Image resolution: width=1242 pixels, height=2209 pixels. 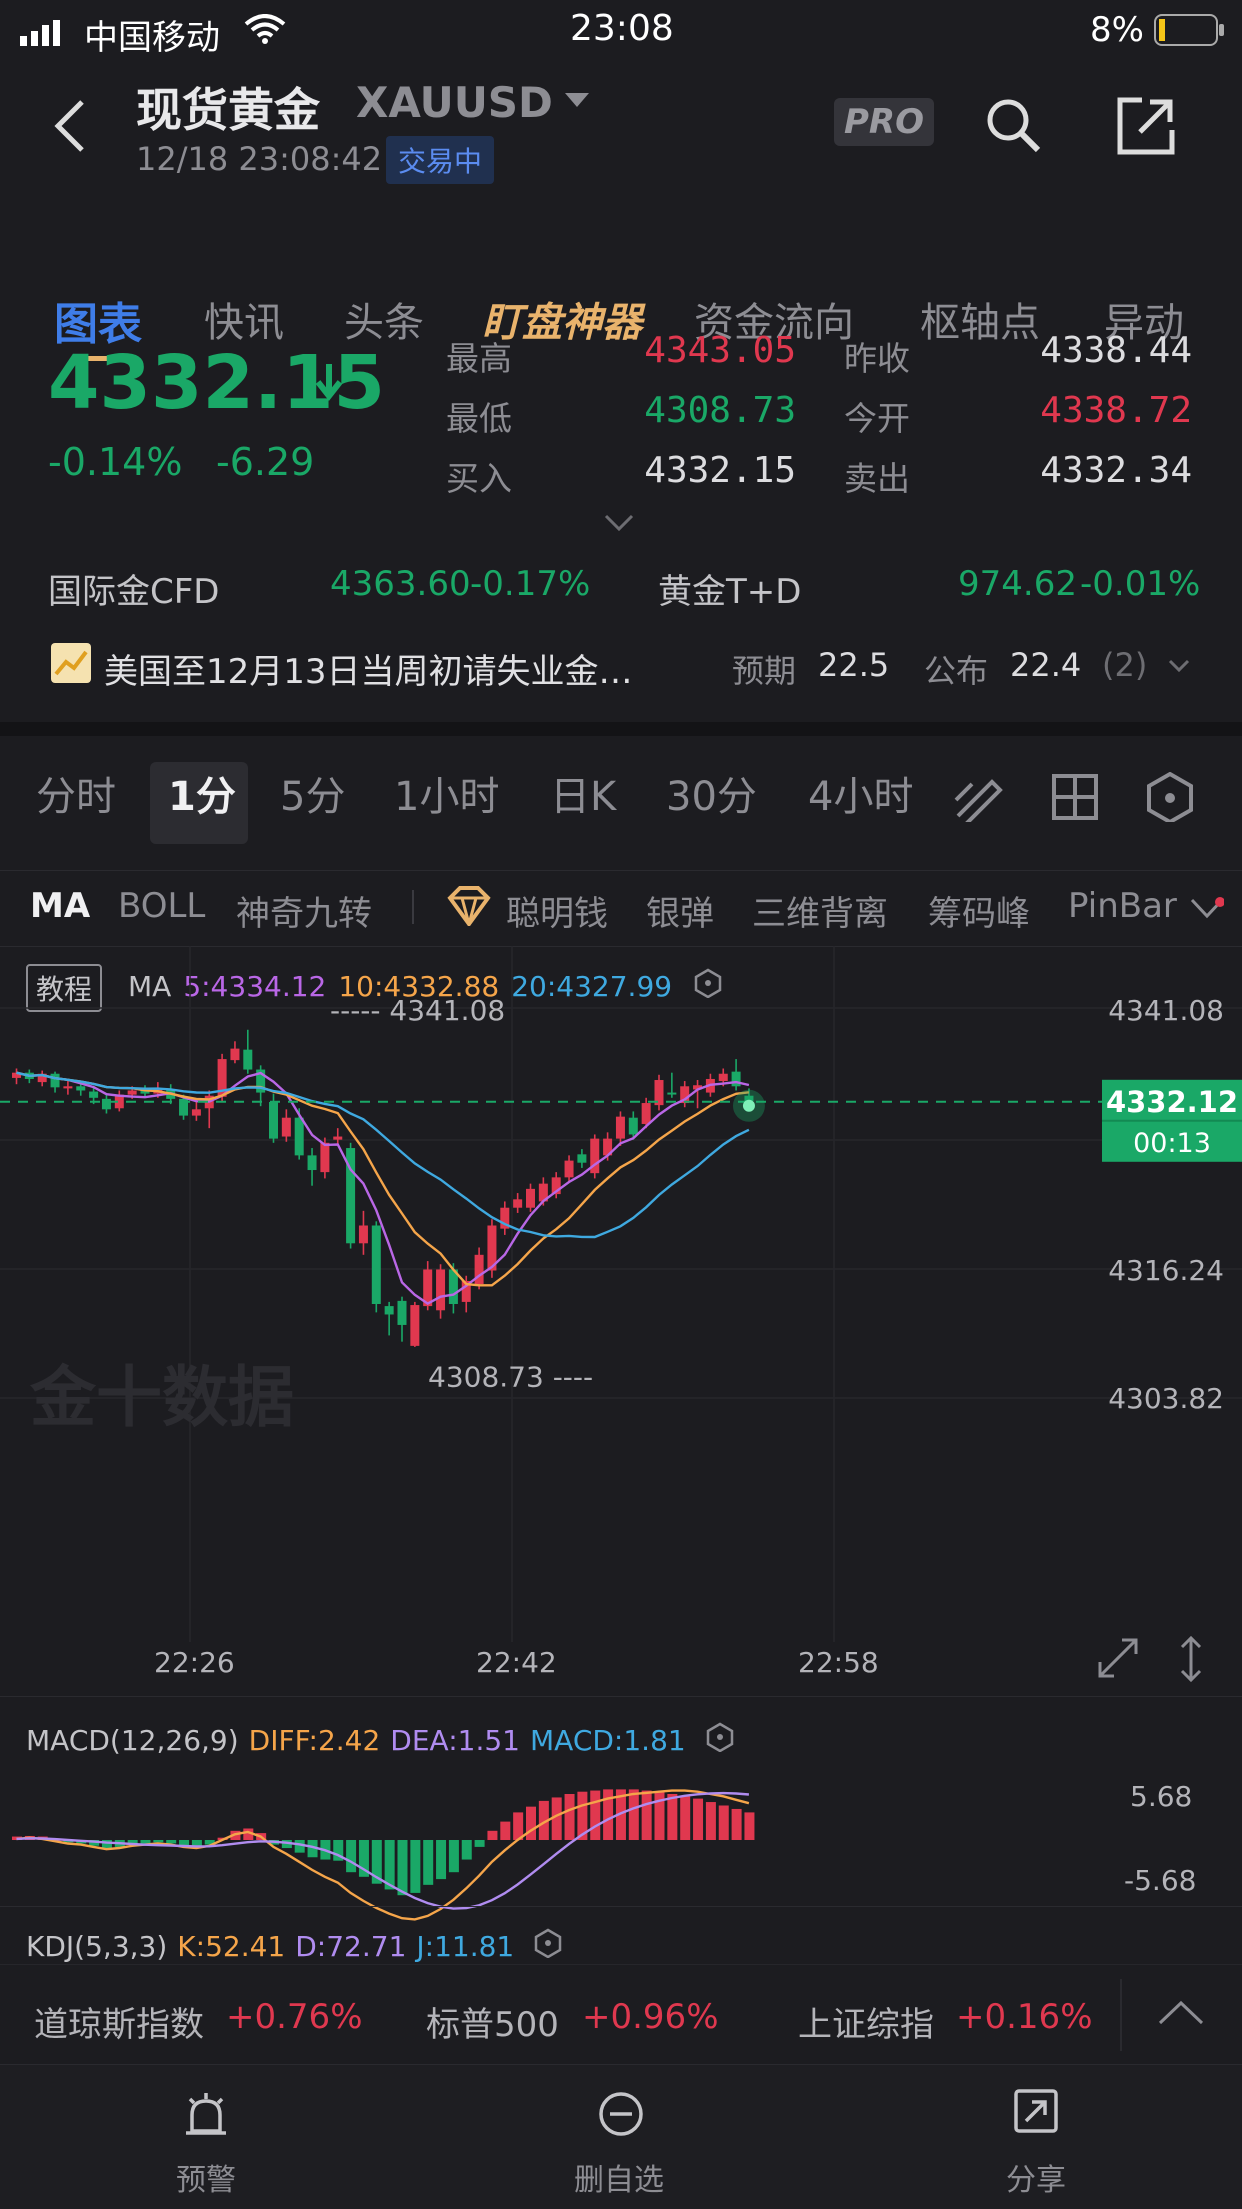 What do you see at coordinates (820, 910) in the screenshot?
I see `indicator-3d-divergence: 三维背离` at bounding box center [820, 910].